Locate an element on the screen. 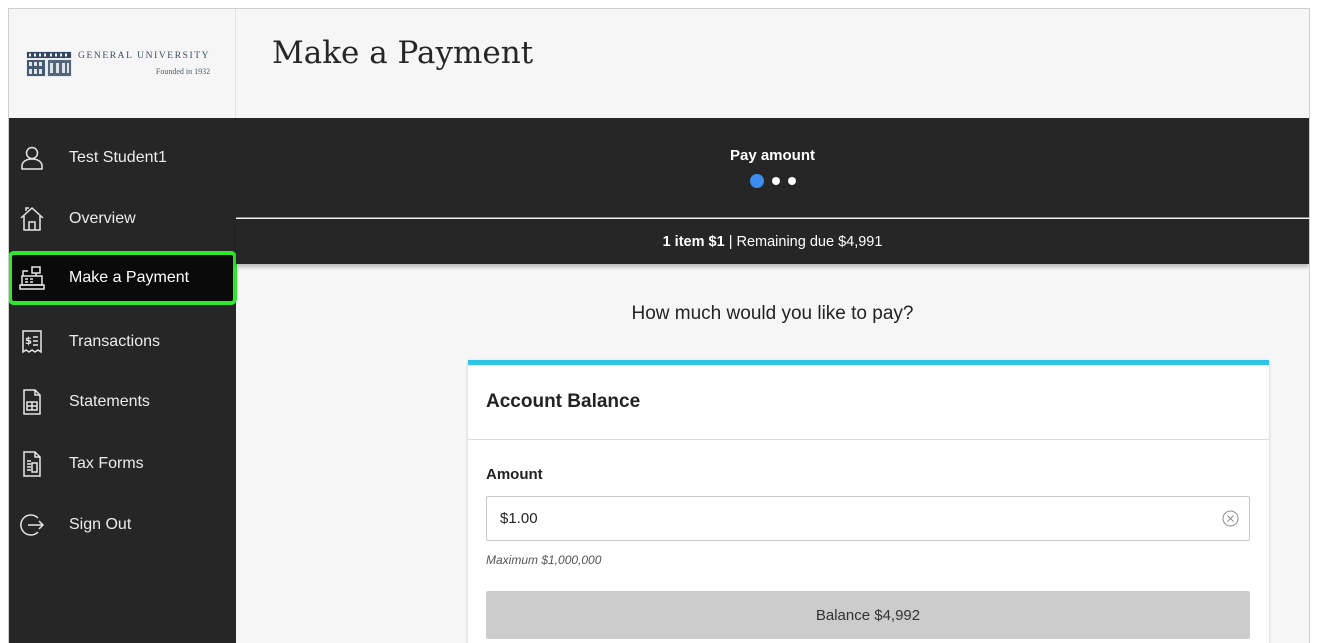  amount-label: Amount is located at coordinates (514, 474).